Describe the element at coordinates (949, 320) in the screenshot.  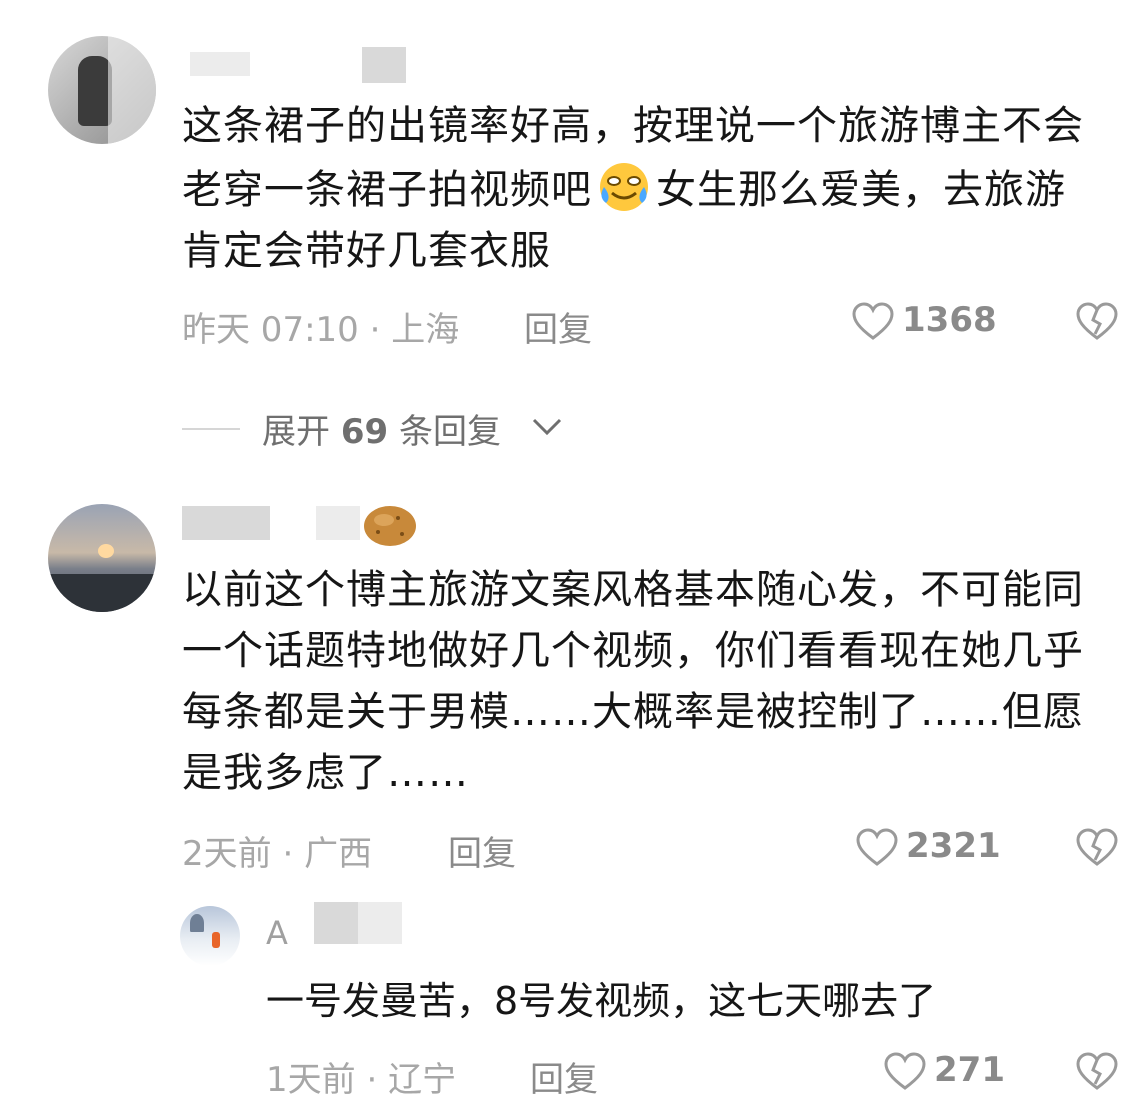
I see `like-count: 1368` at that location.